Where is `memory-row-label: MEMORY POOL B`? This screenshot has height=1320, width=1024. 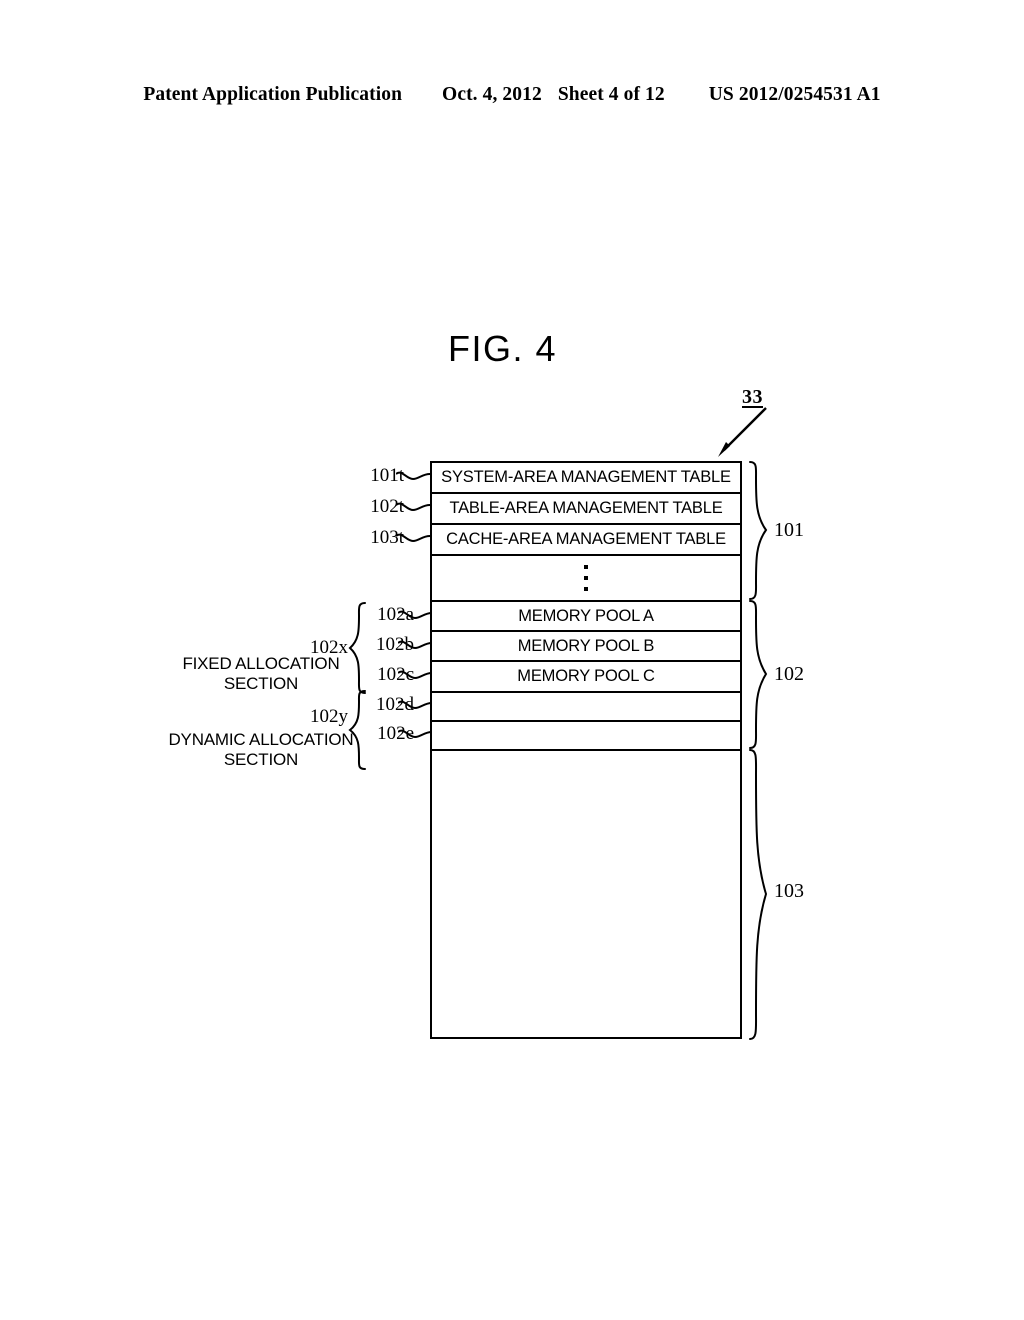
memory-row-label: MEMORY POOL B is located at coordinates (586, 645).